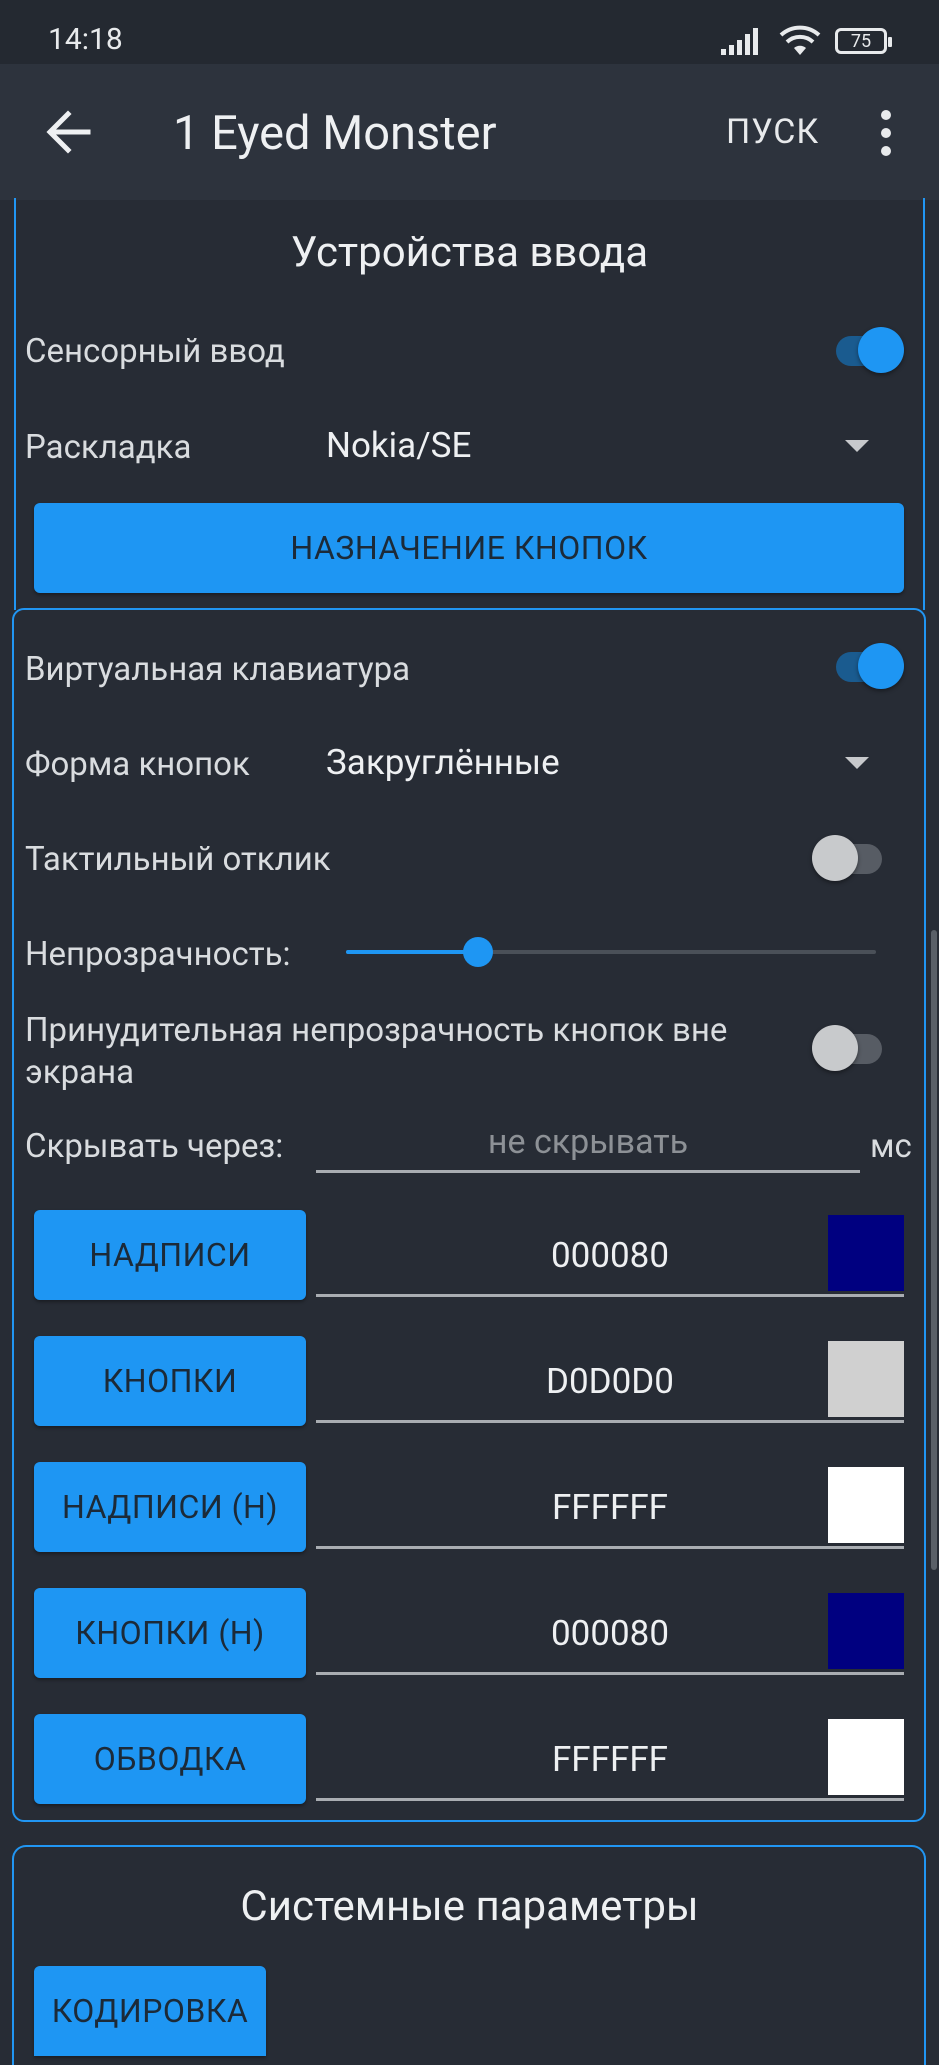 The height and width of the screenshot is (2065, 939). What do you see at coordinates (610, 1514) in the screenshot?
I see `pressed-text-color-hex-input: FFFFFF` at bounding box center [610, 1514].